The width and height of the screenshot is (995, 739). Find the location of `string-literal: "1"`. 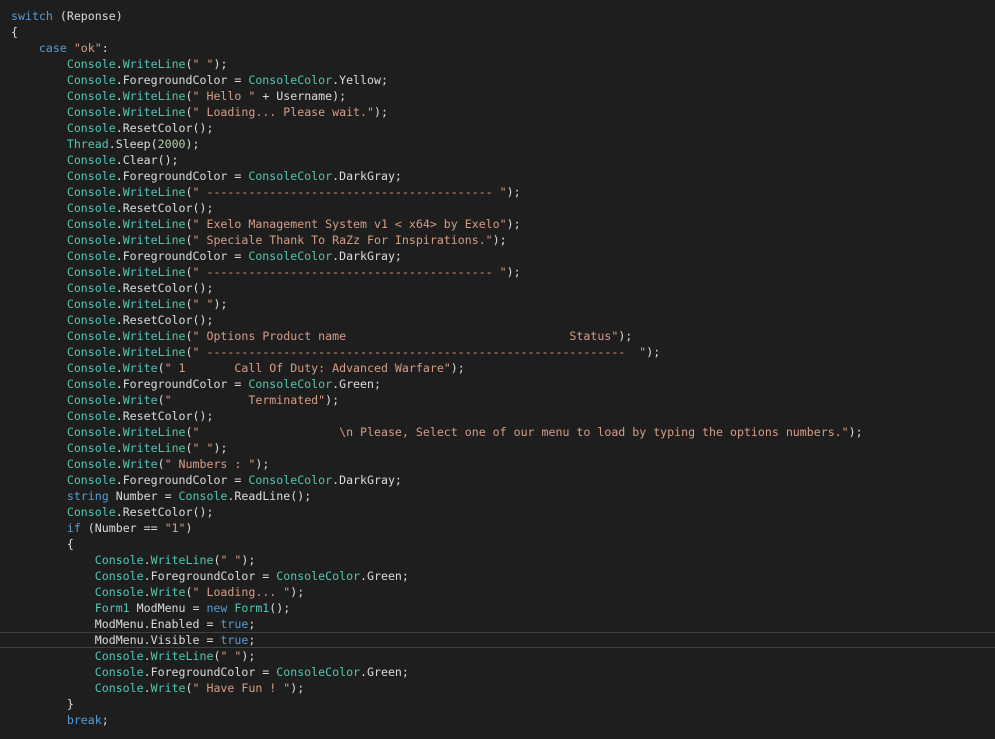

string-literal: "1" is located at coordinates (175, 528).